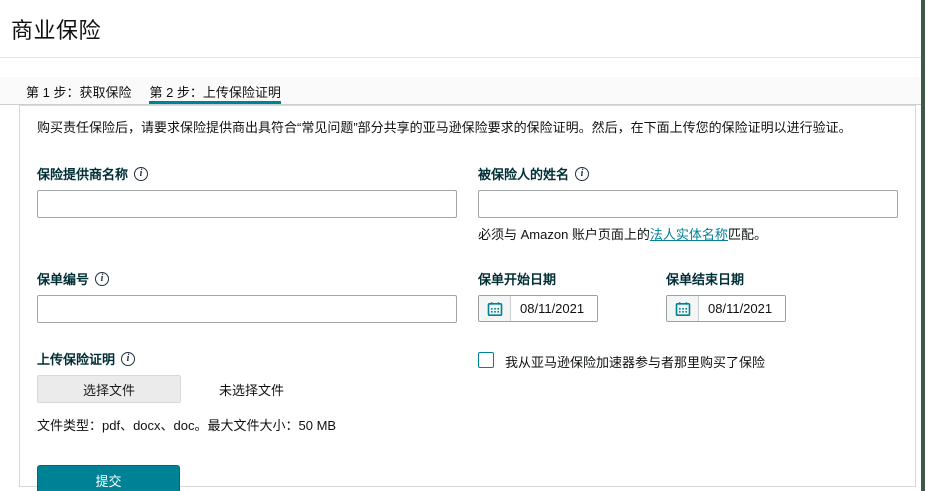  Describe the element at coordinates (83, 174) in the screenshot. I see `provider-name-label: 保险提供商名称` at that location.